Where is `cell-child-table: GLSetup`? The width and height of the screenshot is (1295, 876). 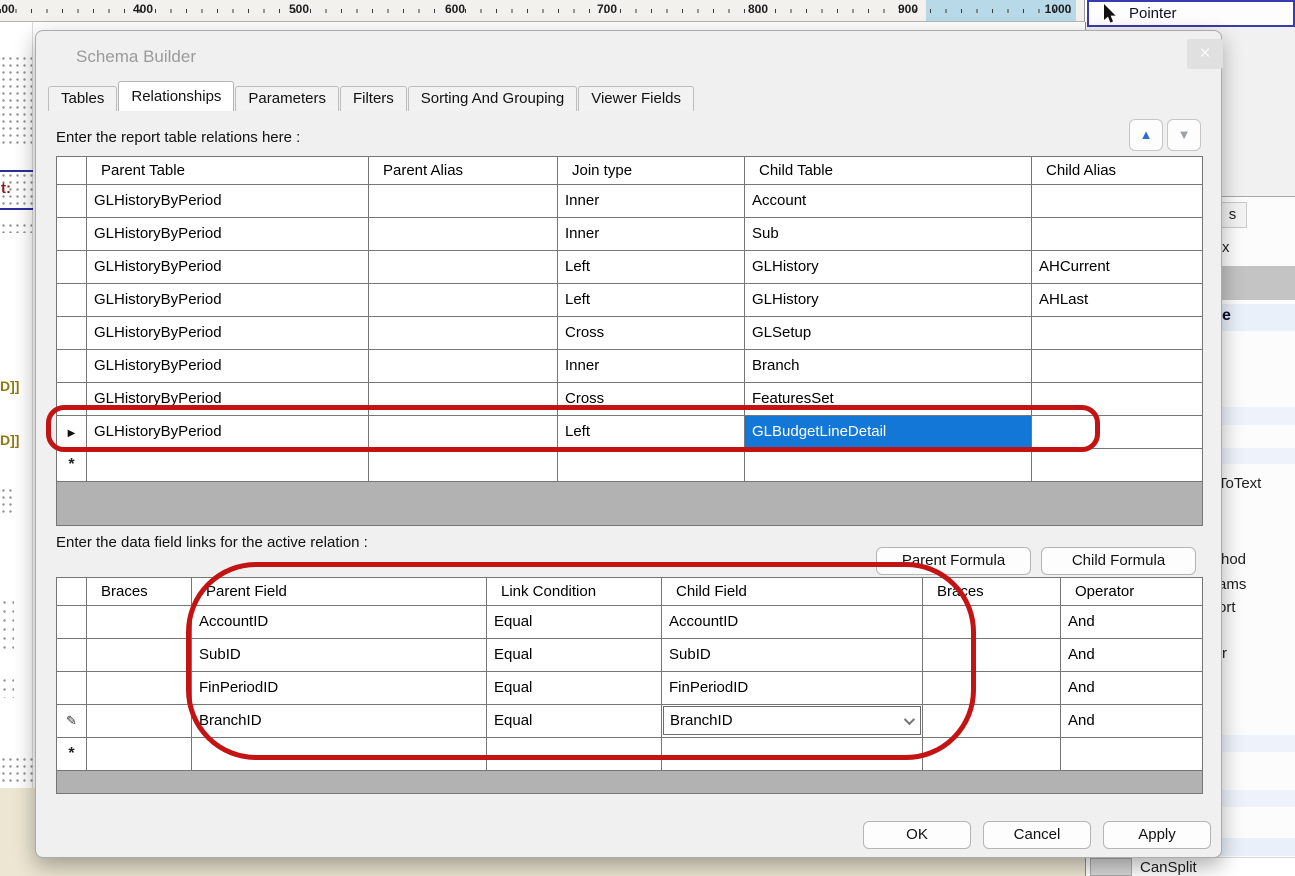
cell-child-table: GLSetup is located at coordinates (888, 333).